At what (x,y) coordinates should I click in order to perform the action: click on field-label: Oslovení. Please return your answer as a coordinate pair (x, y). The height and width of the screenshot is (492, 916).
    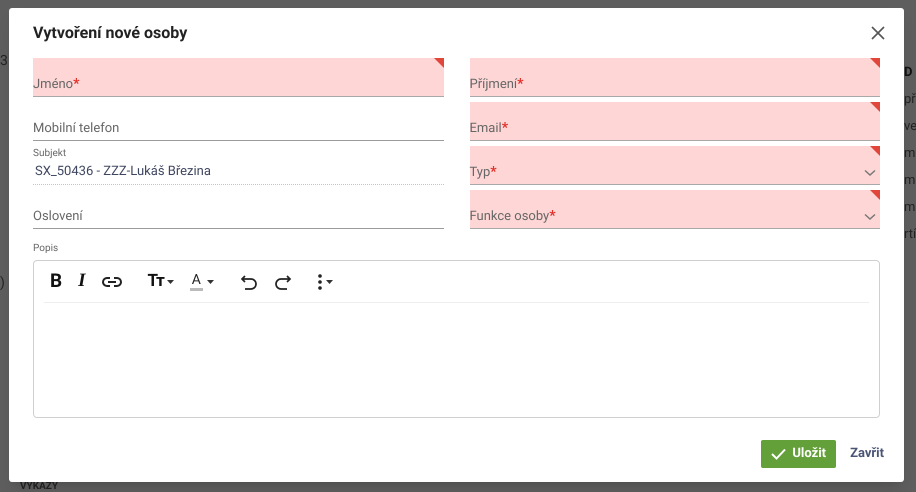
    Looking at the image, I should click on (58, 217).